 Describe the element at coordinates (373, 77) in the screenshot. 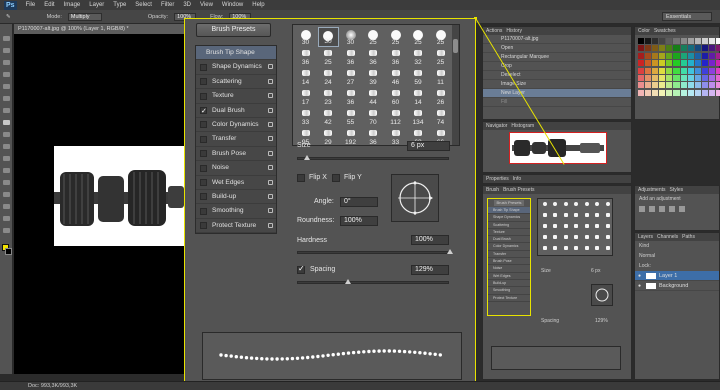

I see `brush-tip: 39` at that location.